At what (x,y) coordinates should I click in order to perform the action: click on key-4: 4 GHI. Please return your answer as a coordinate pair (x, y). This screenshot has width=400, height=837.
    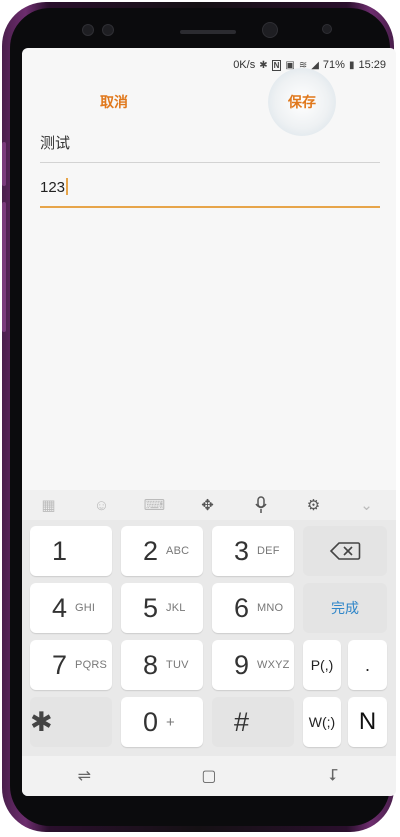
    Looking at the image, I should click on (71, 608).